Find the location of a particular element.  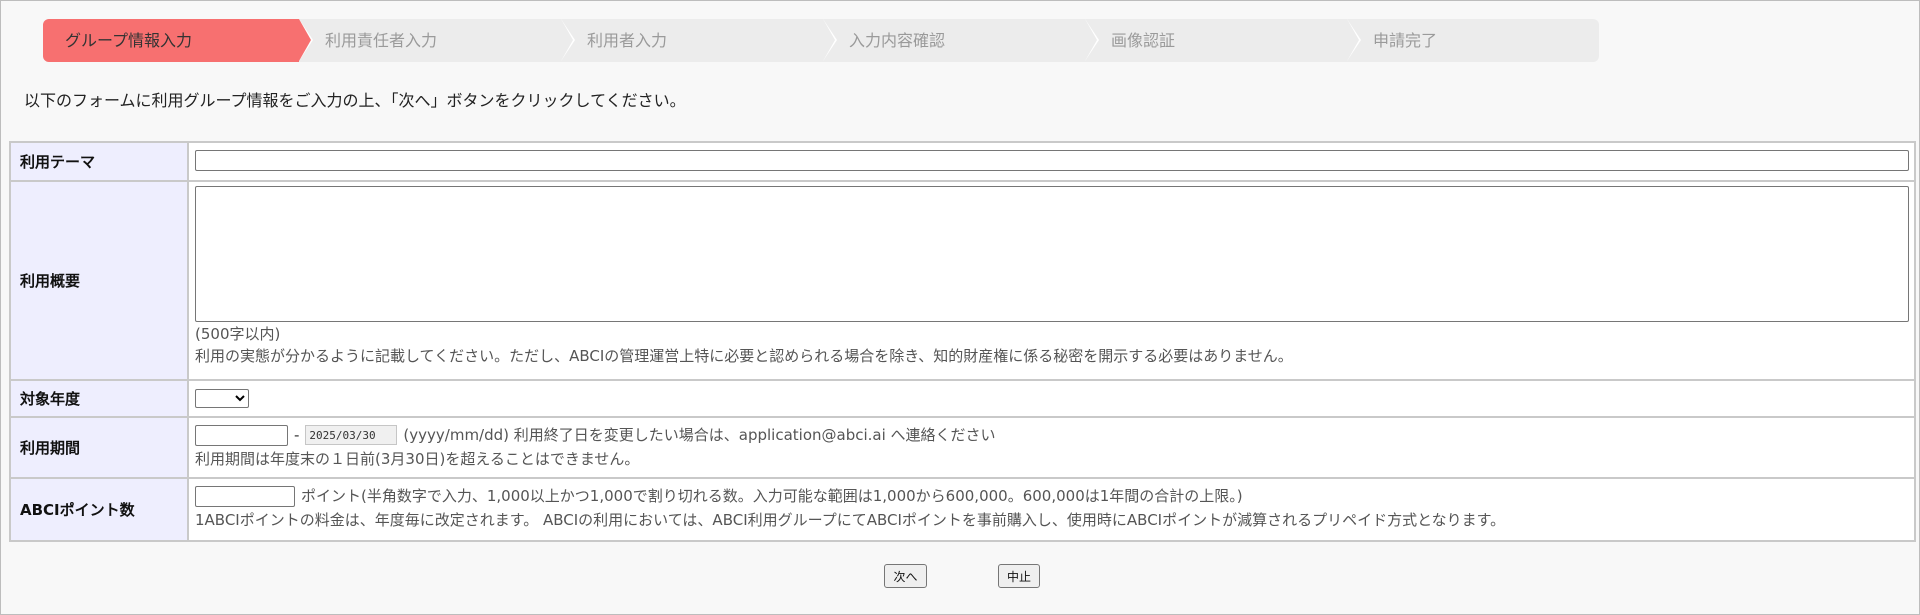

step-responsible-person: 利用責任者入力 is located at coordinates (437, 40).